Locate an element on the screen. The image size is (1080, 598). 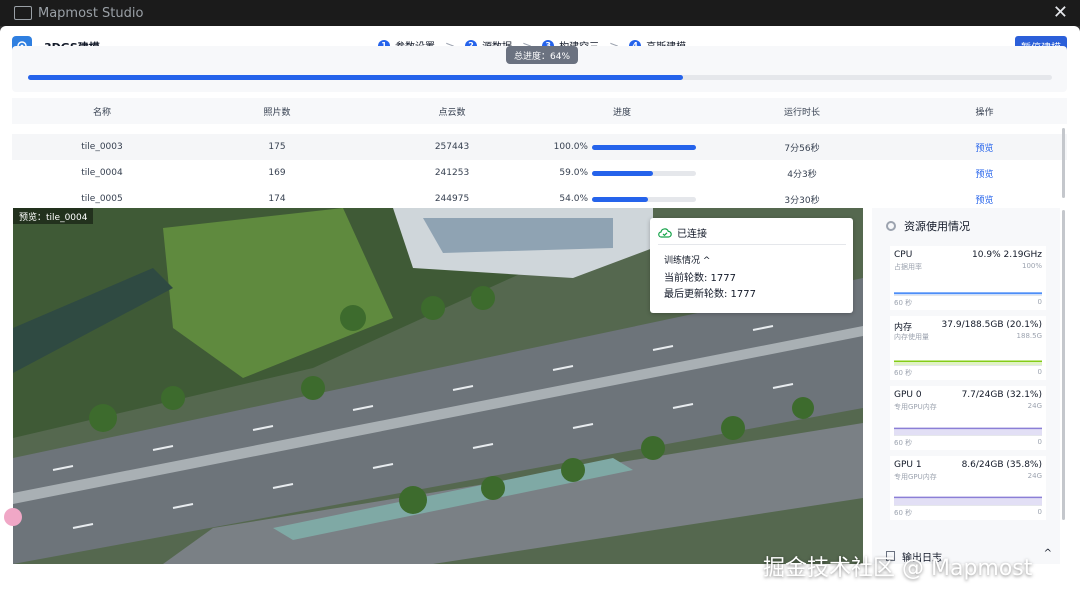
cell-name: tile_0003 is located at coordinates (102, 147).